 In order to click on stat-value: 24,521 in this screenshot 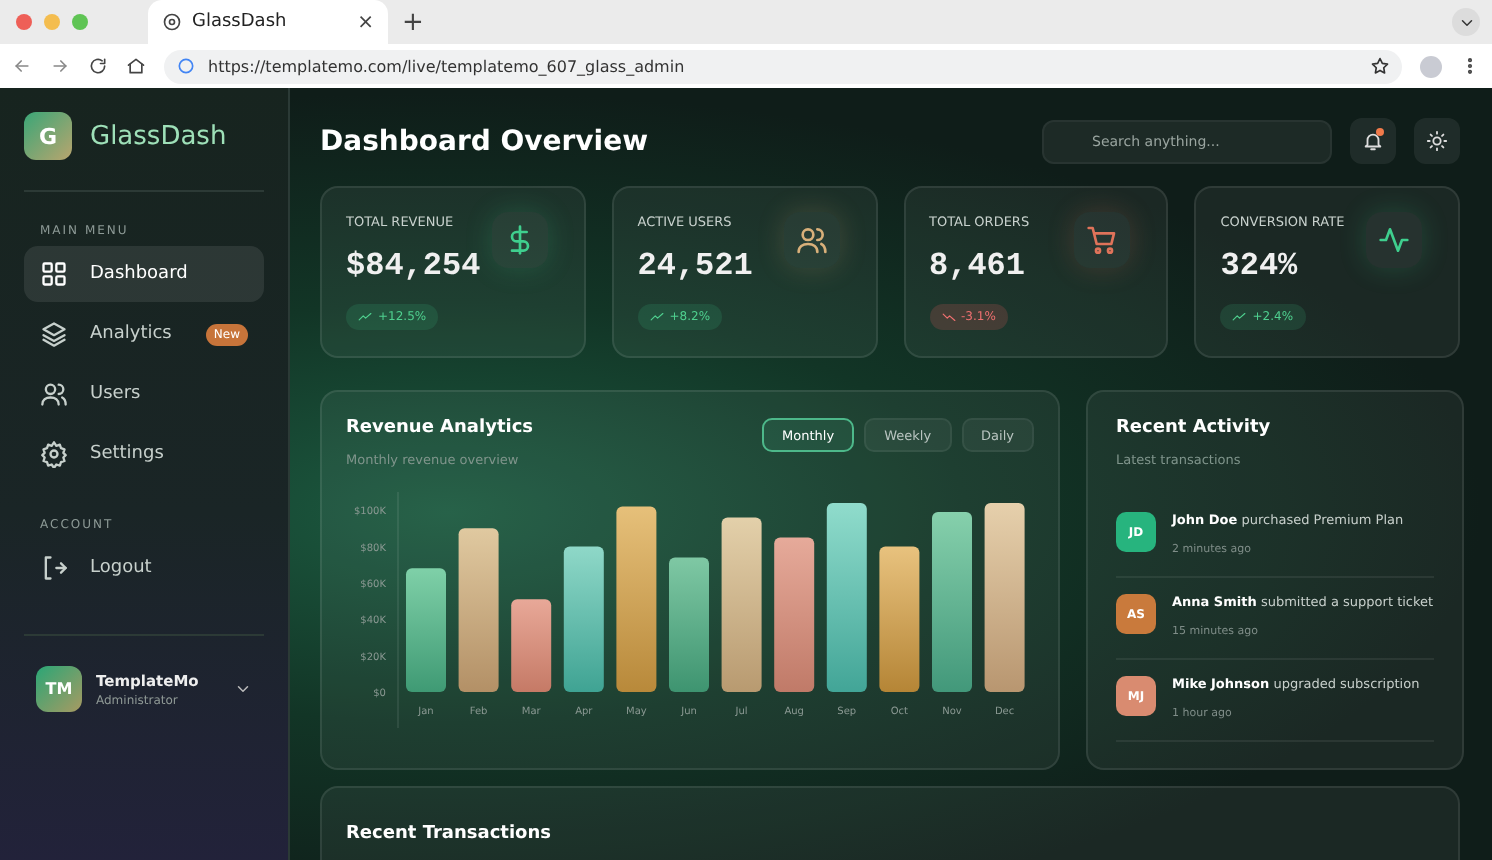, I will do `click(696, 266)`.